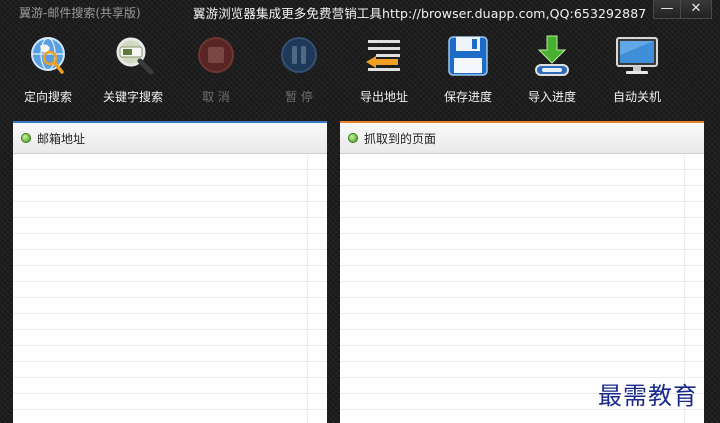 The image size is (720, 423). Describe the element at coordinates (648, 396) in the screenshot. I see `watermark-text: 最需教育` at that location.